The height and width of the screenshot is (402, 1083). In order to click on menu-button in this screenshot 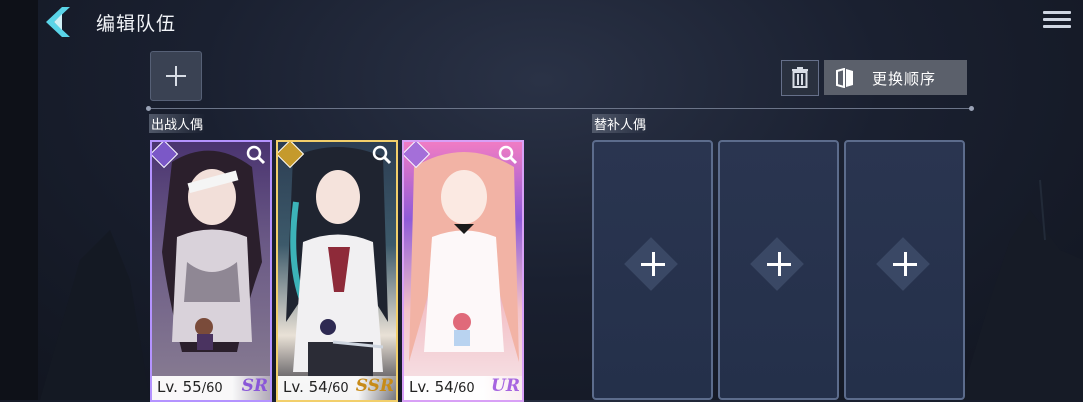, I will do `click(1057, 21)`.